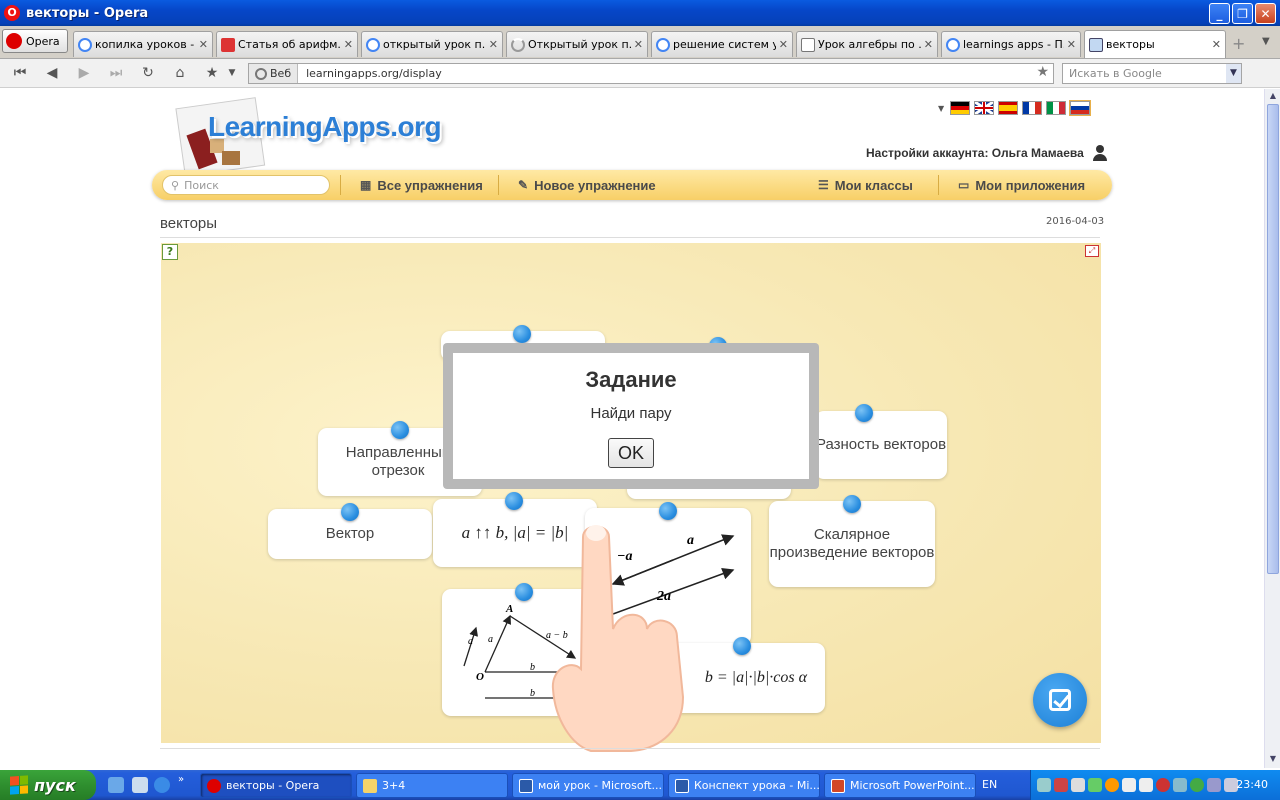 The image size is (1280, 800). I want to click on divider, so click(630, 237).